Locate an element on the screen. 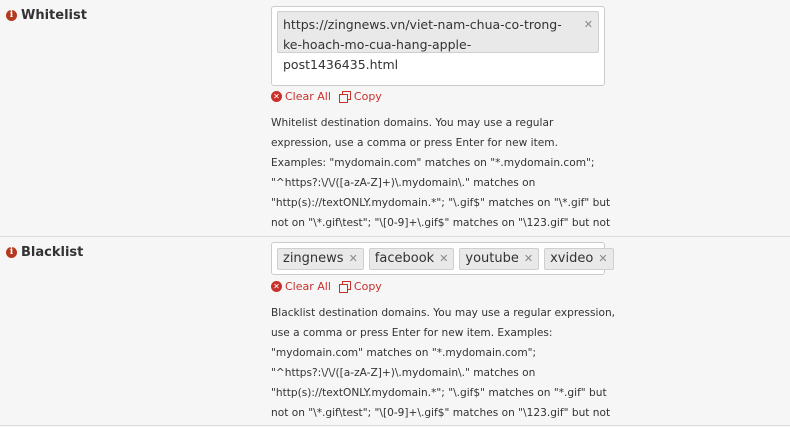 The image size is (790, 427). blacklist-tag-input: zingnews ✕ facebook ✕ youtube ✕ xvideo ✕ is located at coordinates (442, 258).